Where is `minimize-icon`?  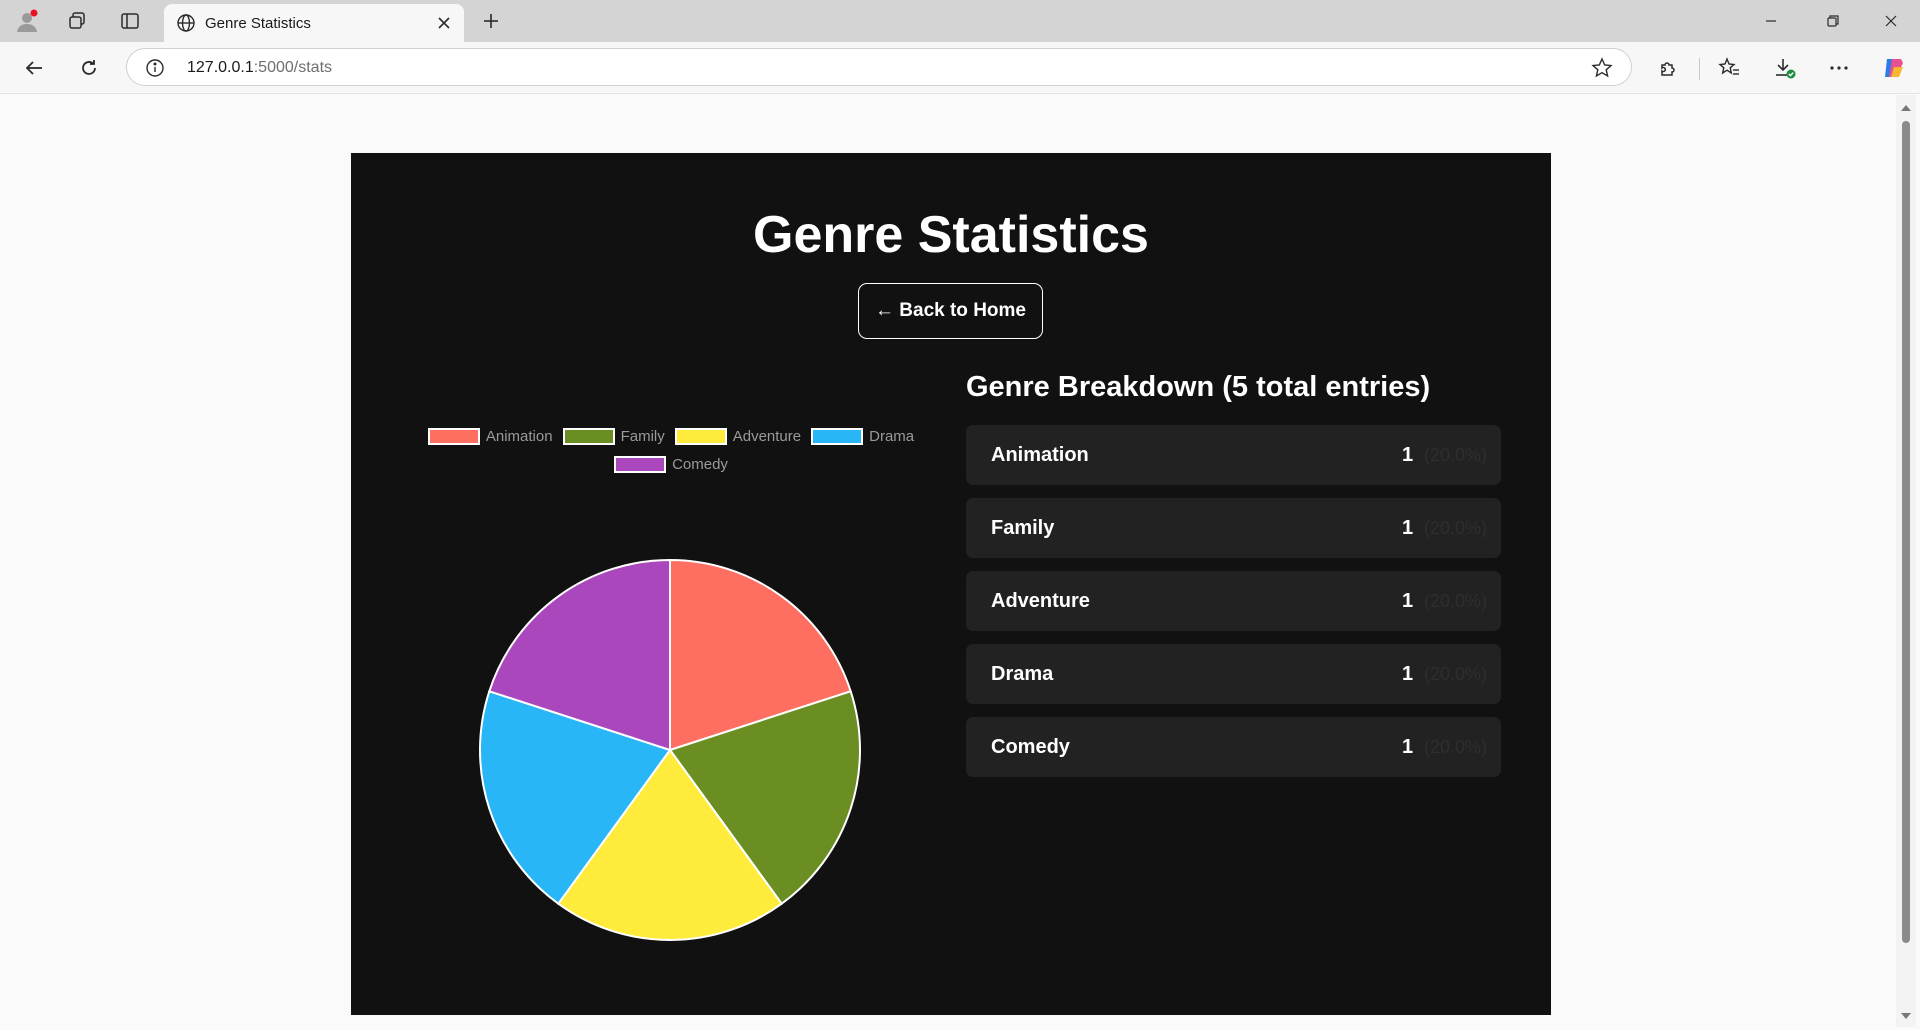 minimize-icon is located at coordinates (1771, 21).